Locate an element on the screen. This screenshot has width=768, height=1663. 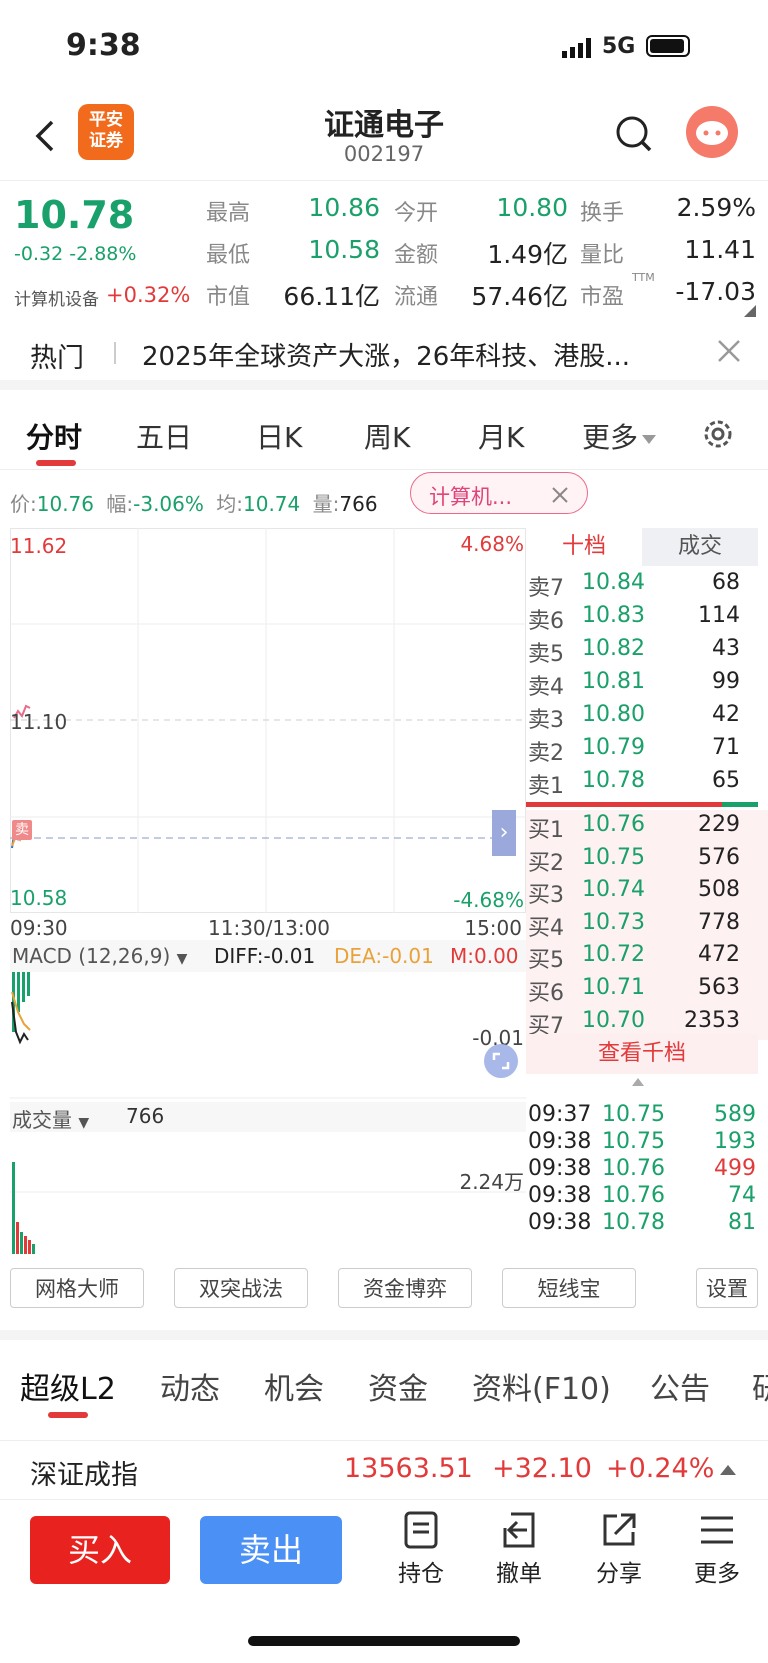
ask-row: 卖1 10.78 65 is located at coordinates (647, 783).